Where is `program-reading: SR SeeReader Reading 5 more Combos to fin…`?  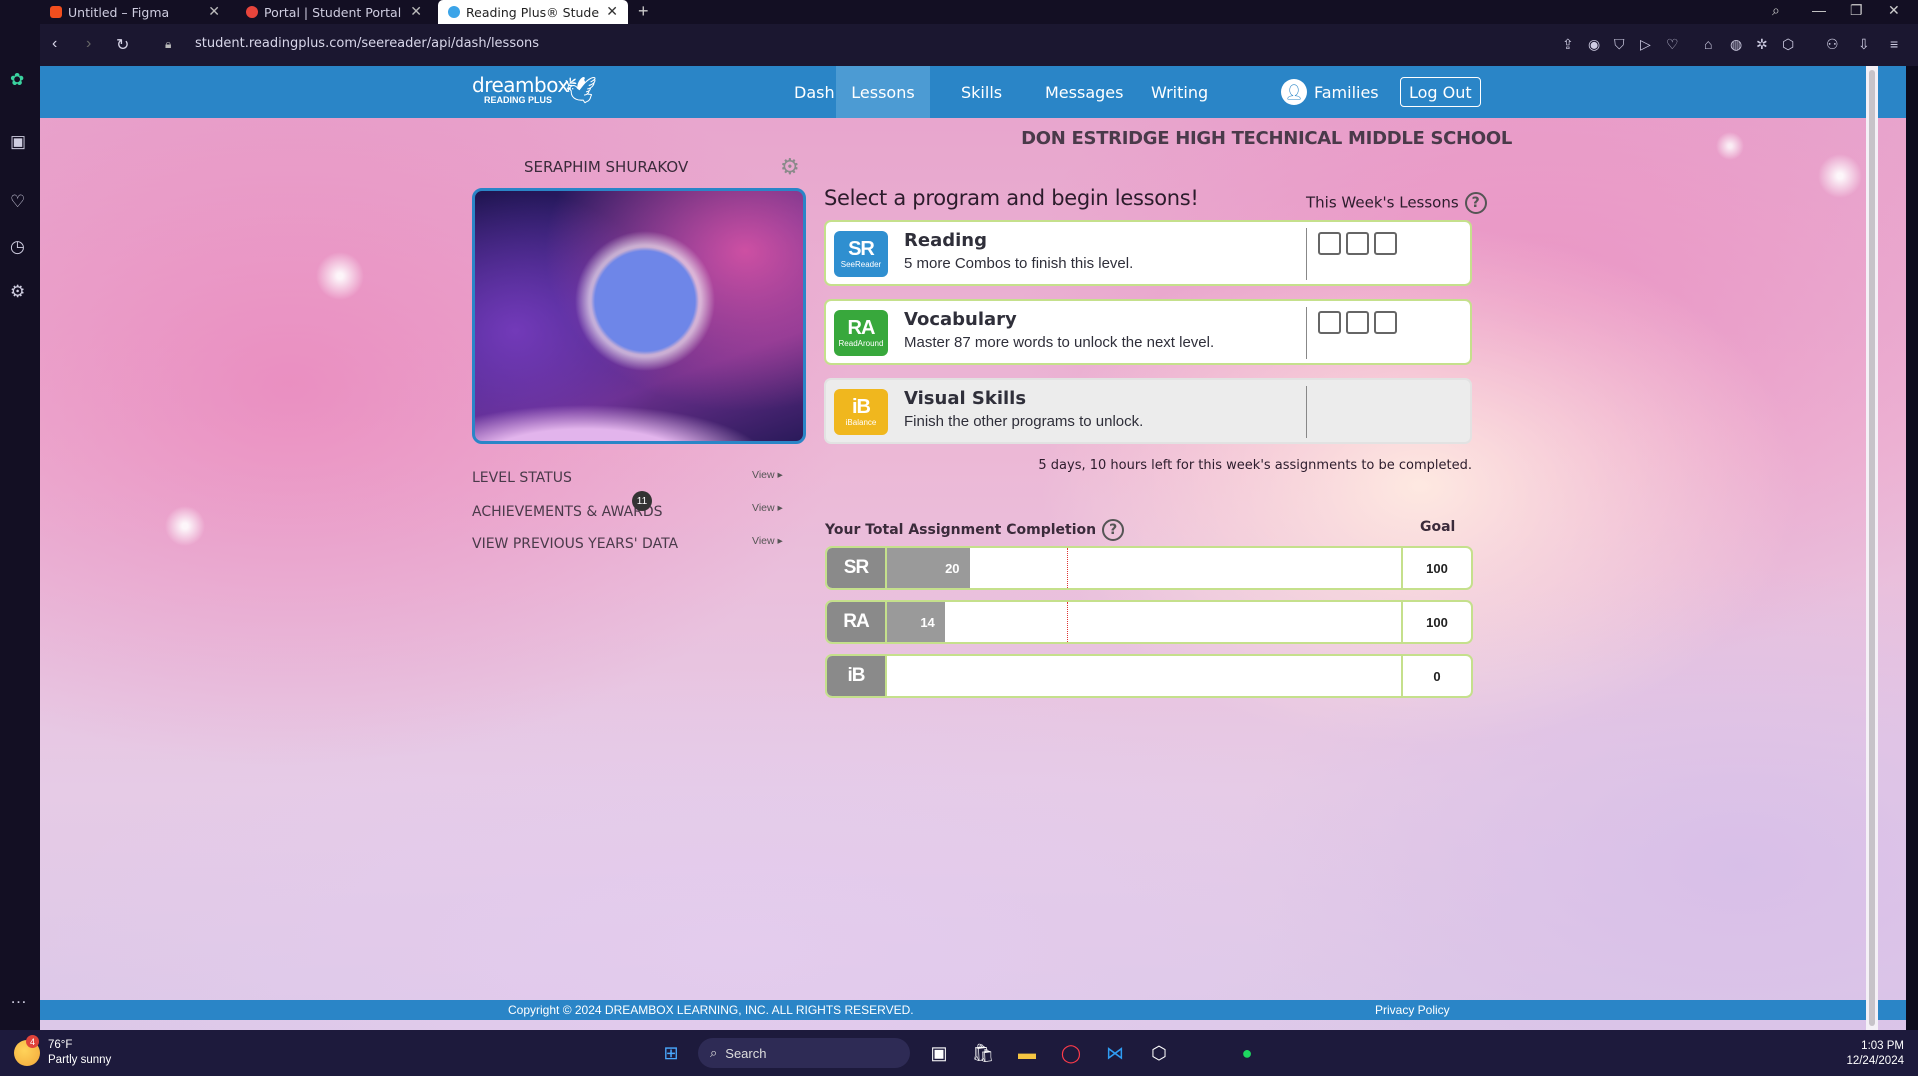
program-reading: SR SeeReader Reading 5 more Combos to fin… is located at coordinates (1148, 253).